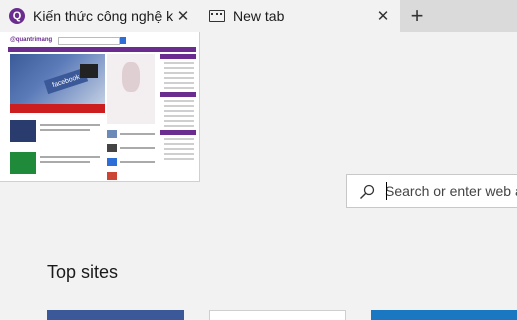 The height and width of the screenshot is (320, 517). What do you see at coordinates (386, 191) in the screenshot?
I see `text-caret` at bounding box center [386, 191].